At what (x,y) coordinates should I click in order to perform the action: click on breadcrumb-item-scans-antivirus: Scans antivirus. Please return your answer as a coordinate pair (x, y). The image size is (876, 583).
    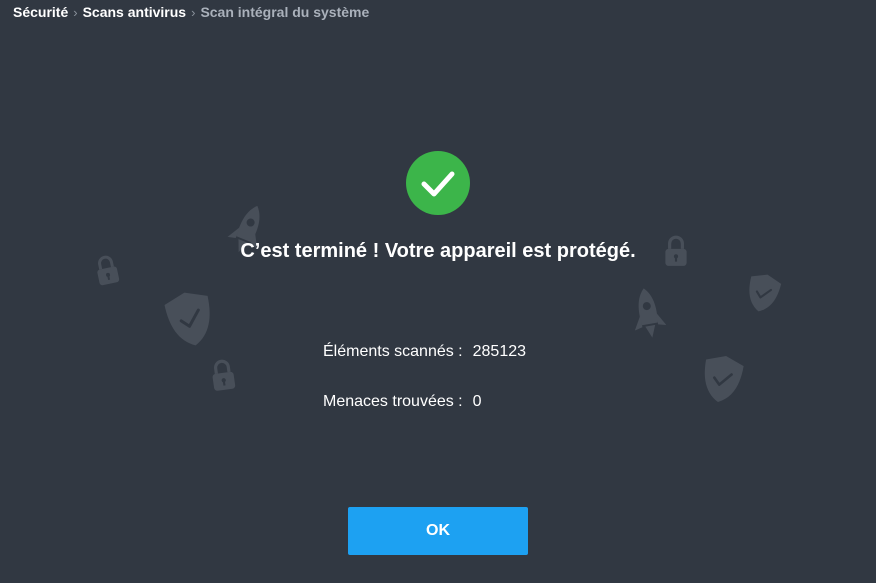
    Looking at the image, I should click on (135, 12).